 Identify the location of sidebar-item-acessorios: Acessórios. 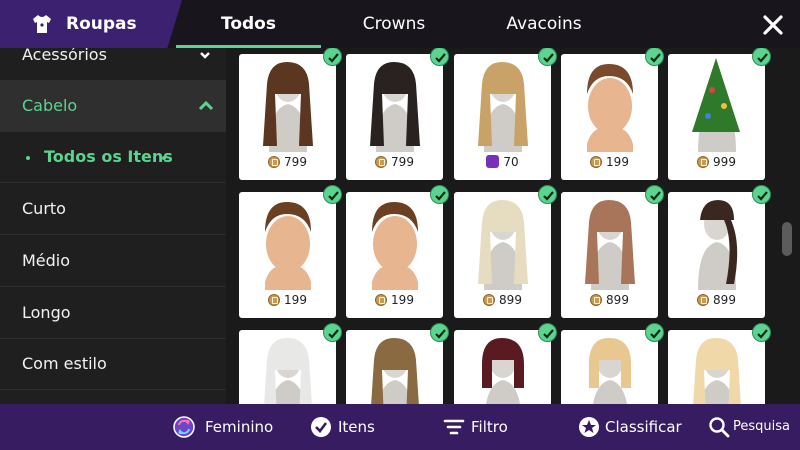
(113, 64).